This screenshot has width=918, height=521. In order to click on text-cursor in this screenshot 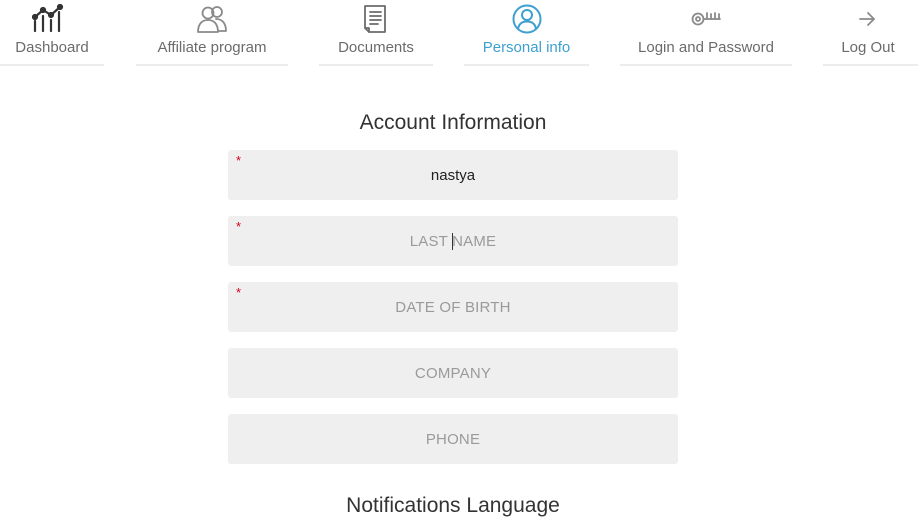, I will do `click(452, 241)`.